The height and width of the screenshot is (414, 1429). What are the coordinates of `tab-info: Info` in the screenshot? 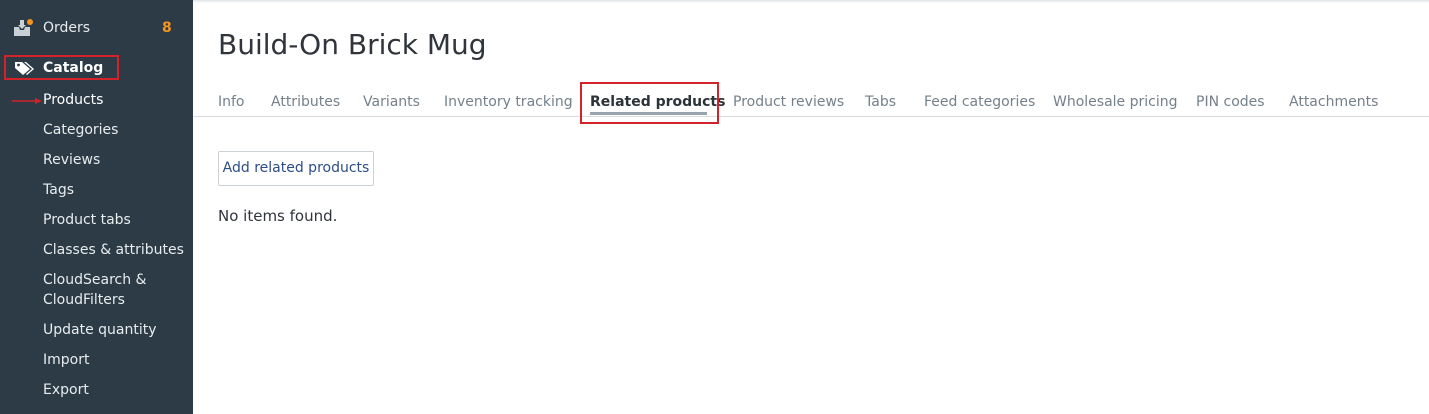 It's located at (231, 102).